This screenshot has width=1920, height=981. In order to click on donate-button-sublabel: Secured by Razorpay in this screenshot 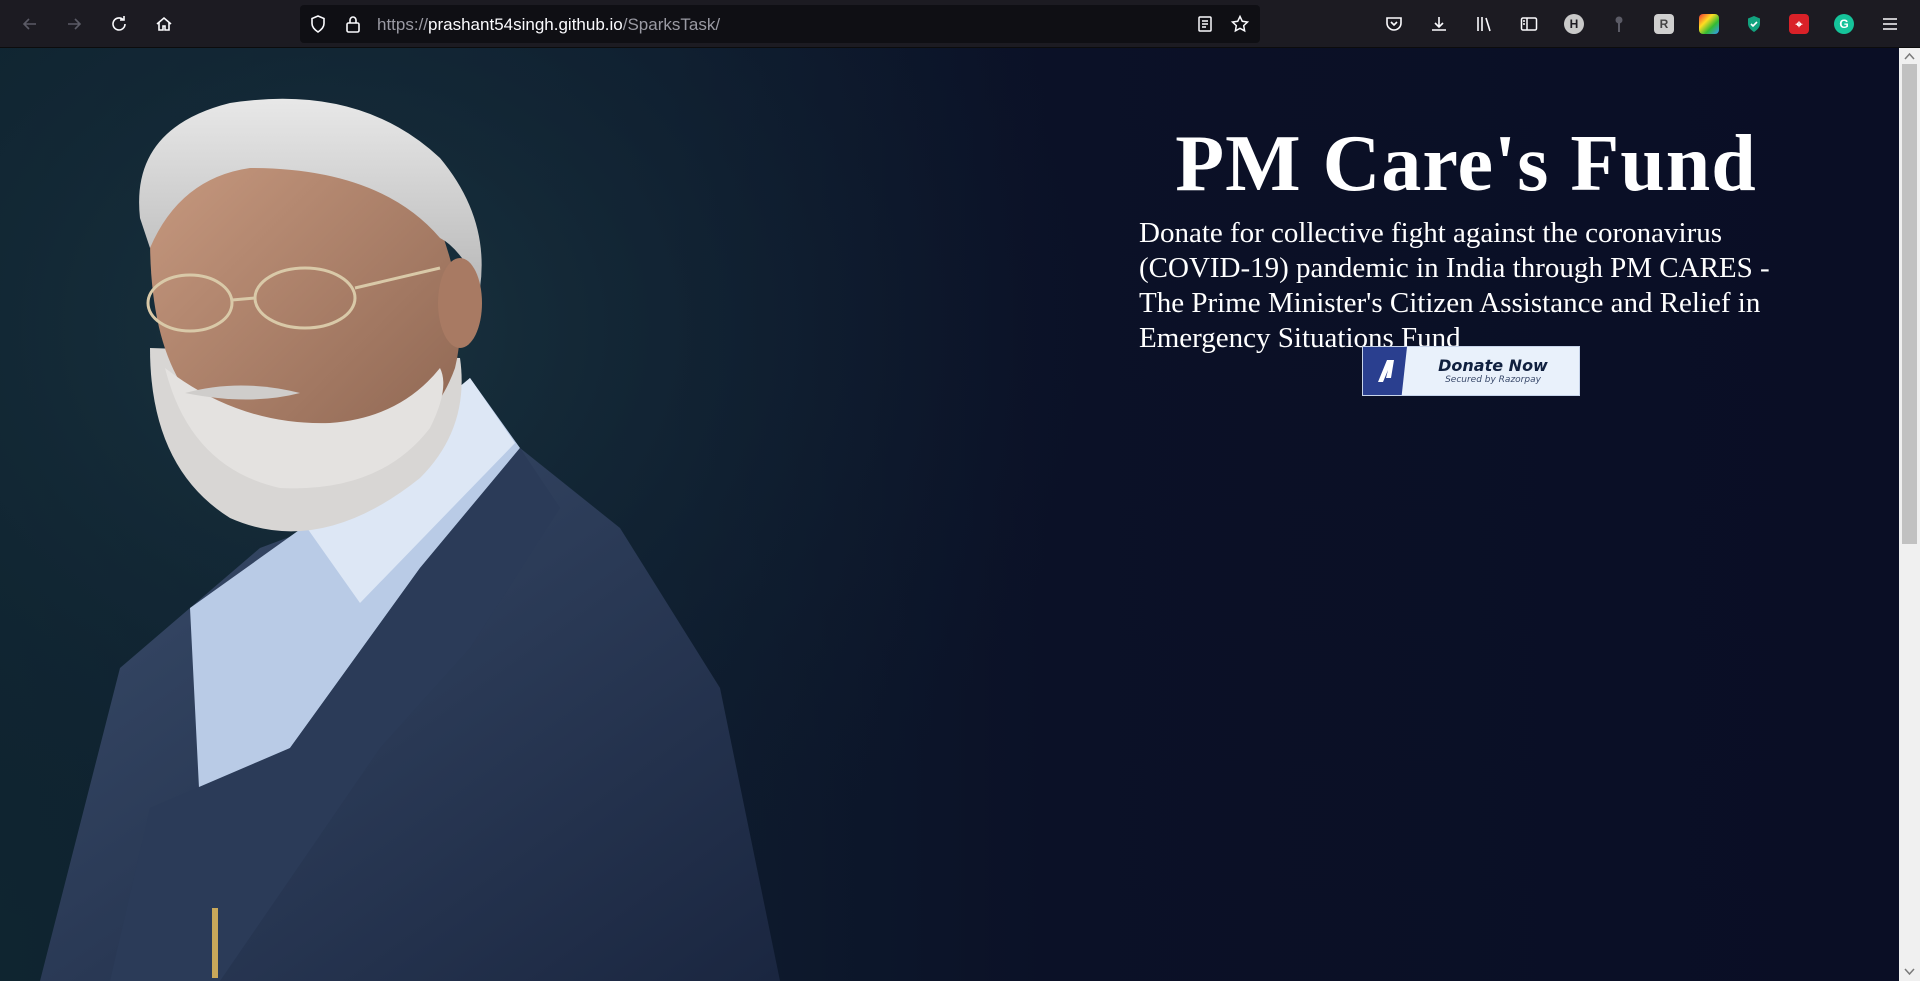, I will do `click(1493, 379)`.